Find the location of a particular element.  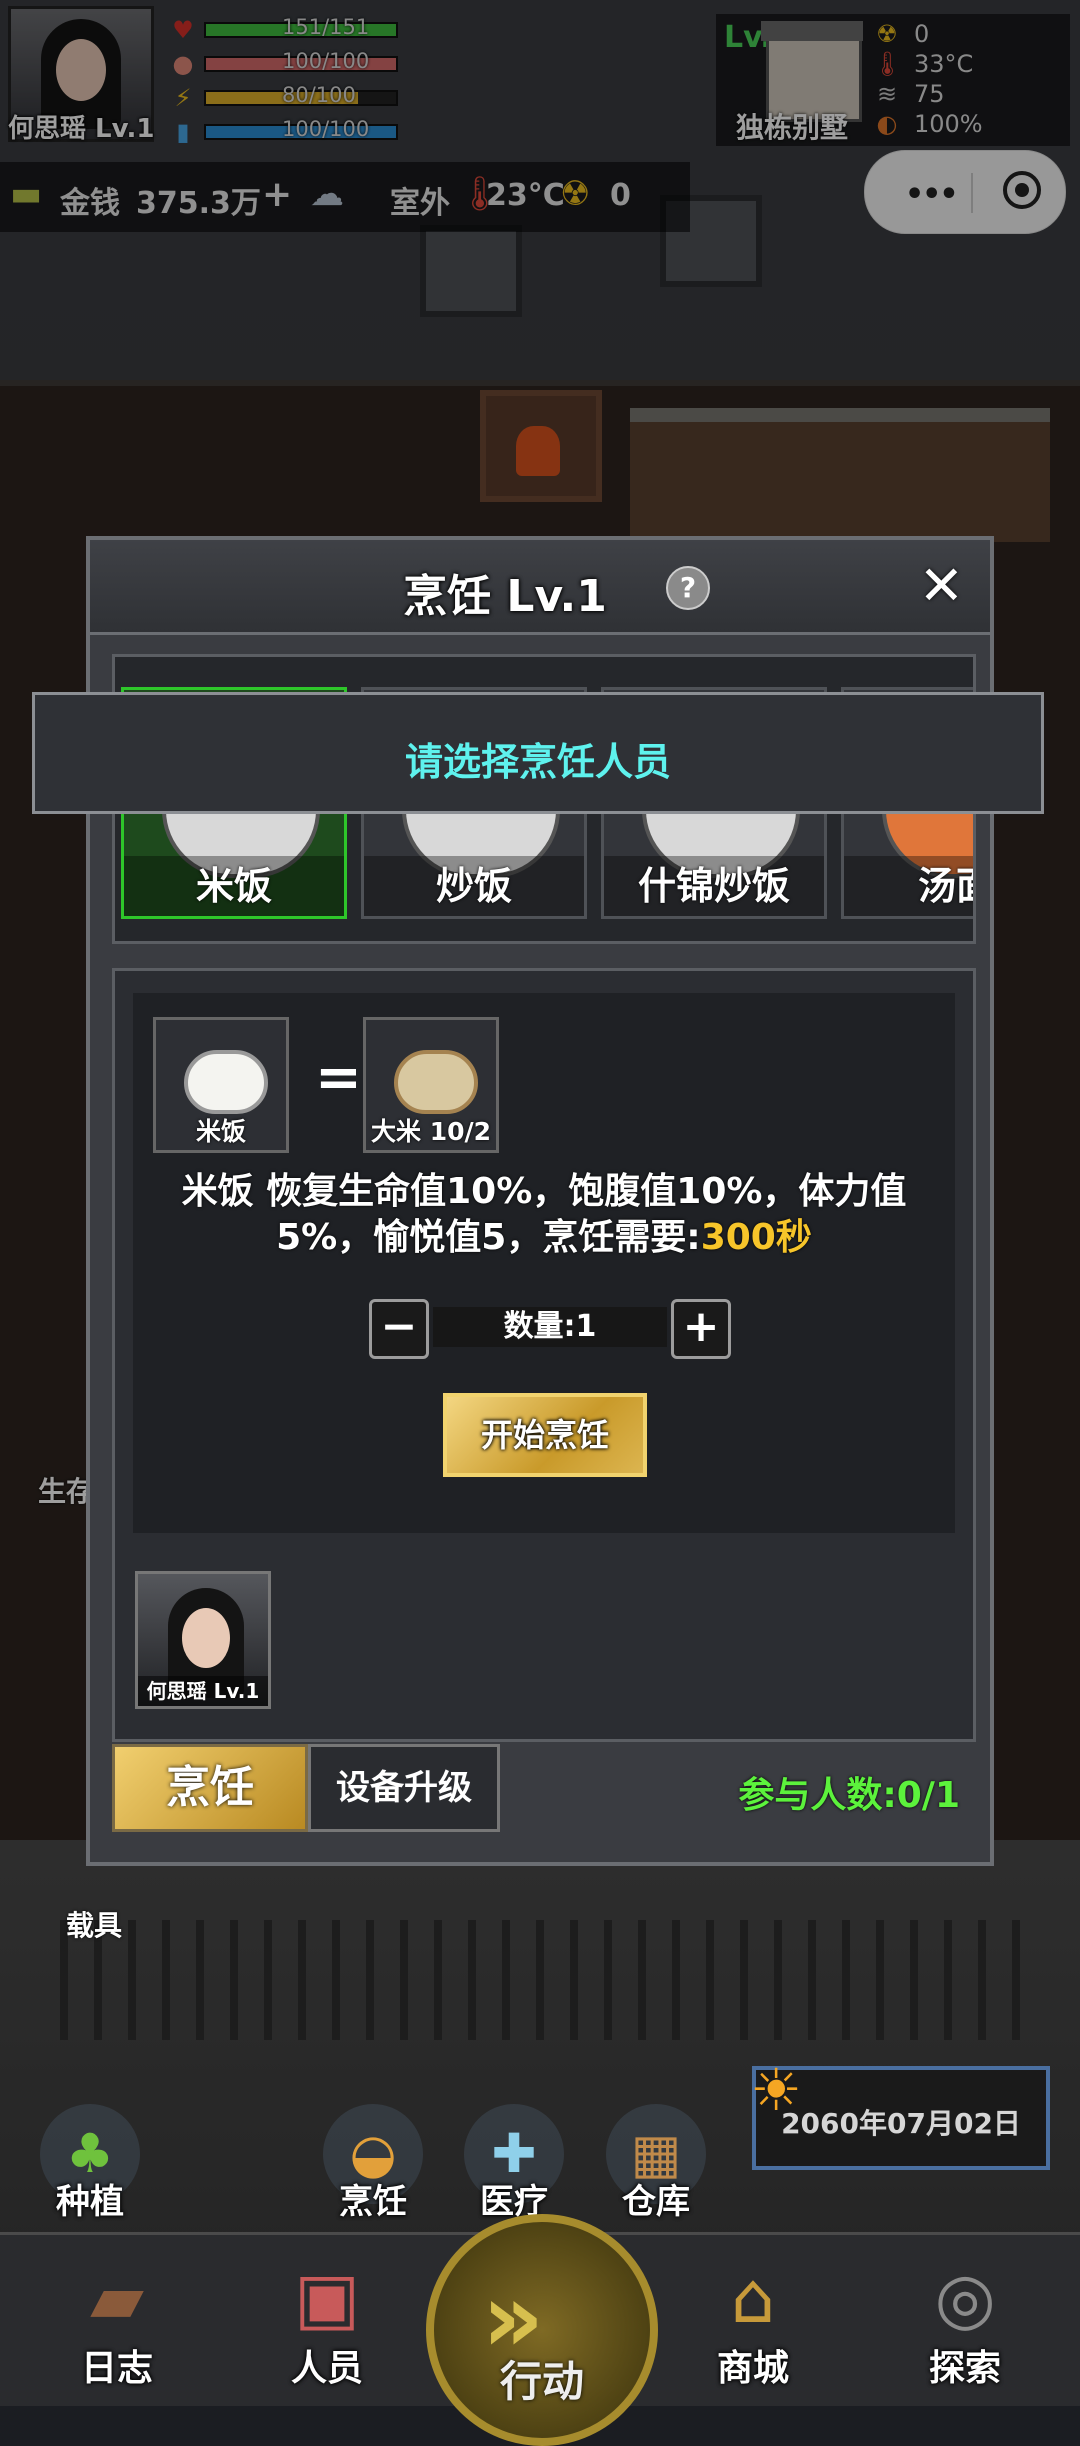

current-date: 2060年07月02日 is located at coordinates (901, 2123).